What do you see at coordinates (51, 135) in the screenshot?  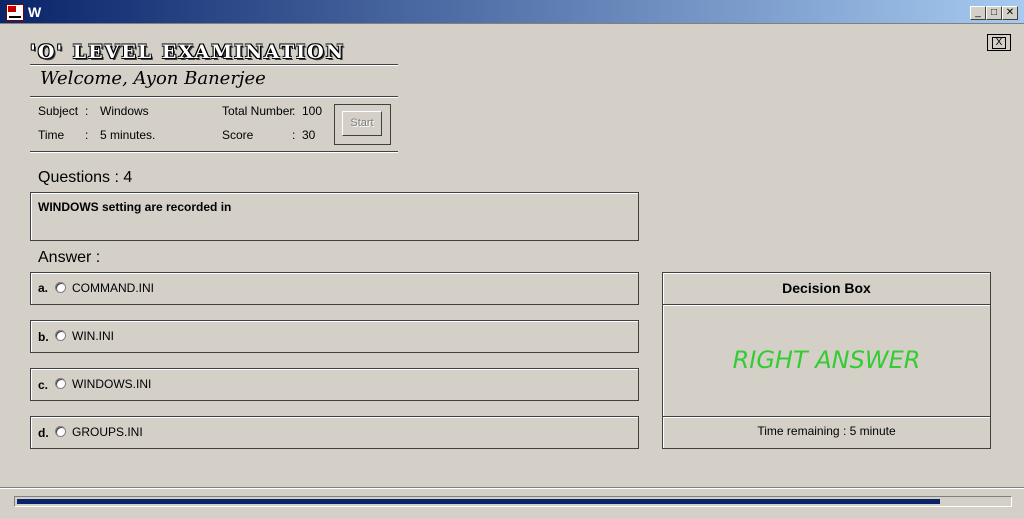 I see `time-label: Time` at bounding box center [51, 135].